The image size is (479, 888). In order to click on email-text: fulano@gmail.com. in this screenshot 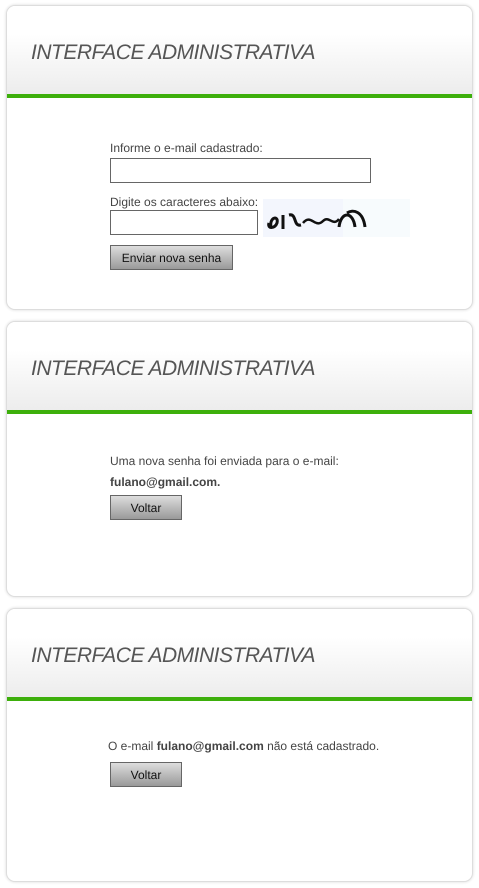, I will do `click(166, 482)`.